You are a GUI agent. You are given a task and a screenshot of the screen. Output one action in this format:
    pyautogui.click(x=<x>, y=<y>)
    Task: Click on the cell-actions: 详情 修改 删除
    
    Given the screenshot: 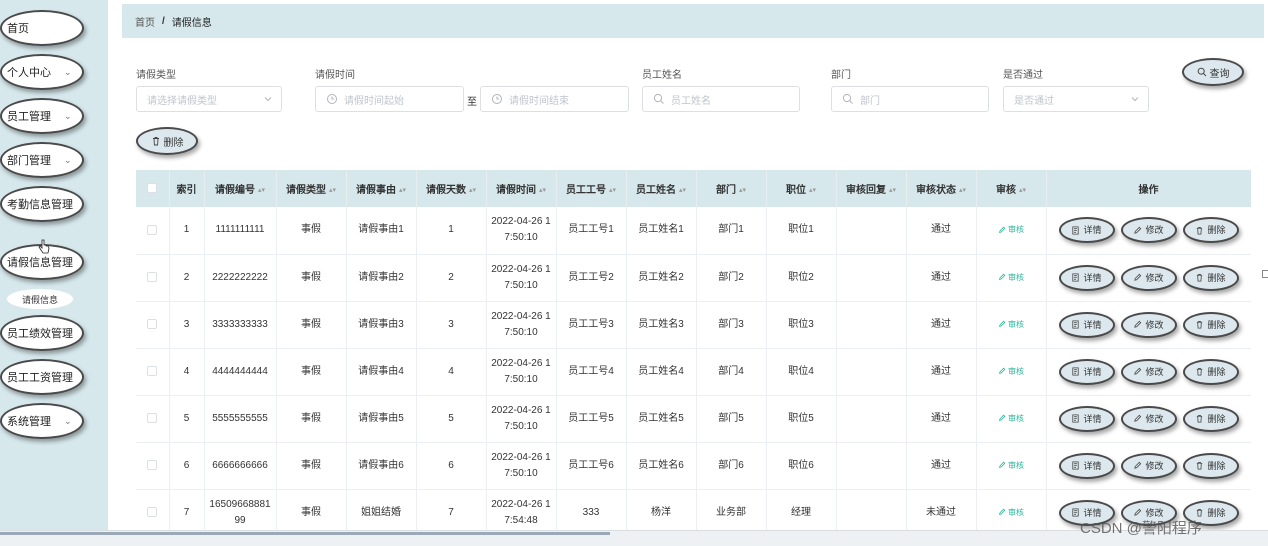 What is the action you would take?
    pyautogui.click(x=1148, y=277)
    